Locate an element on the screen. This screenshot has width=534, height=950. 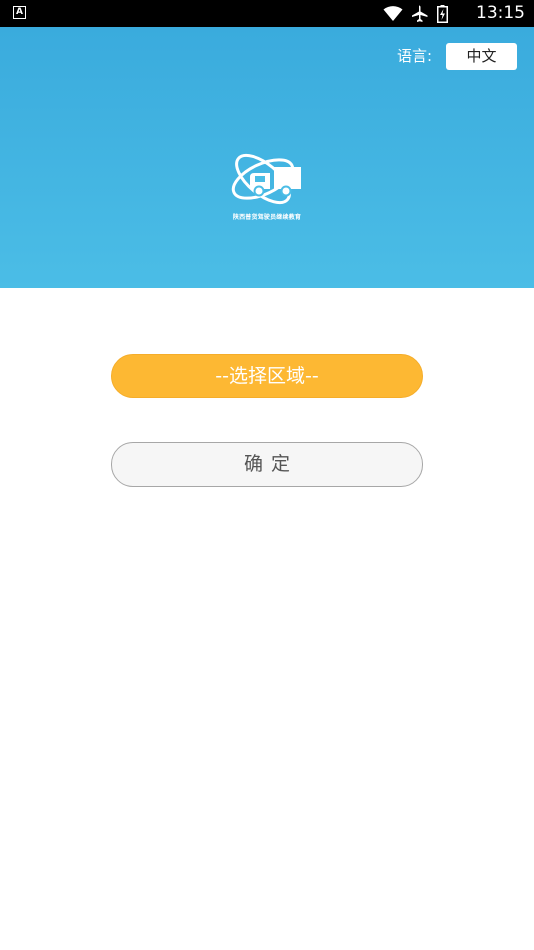
status-bar: A 13:15 is located at coordinates (267, 13).